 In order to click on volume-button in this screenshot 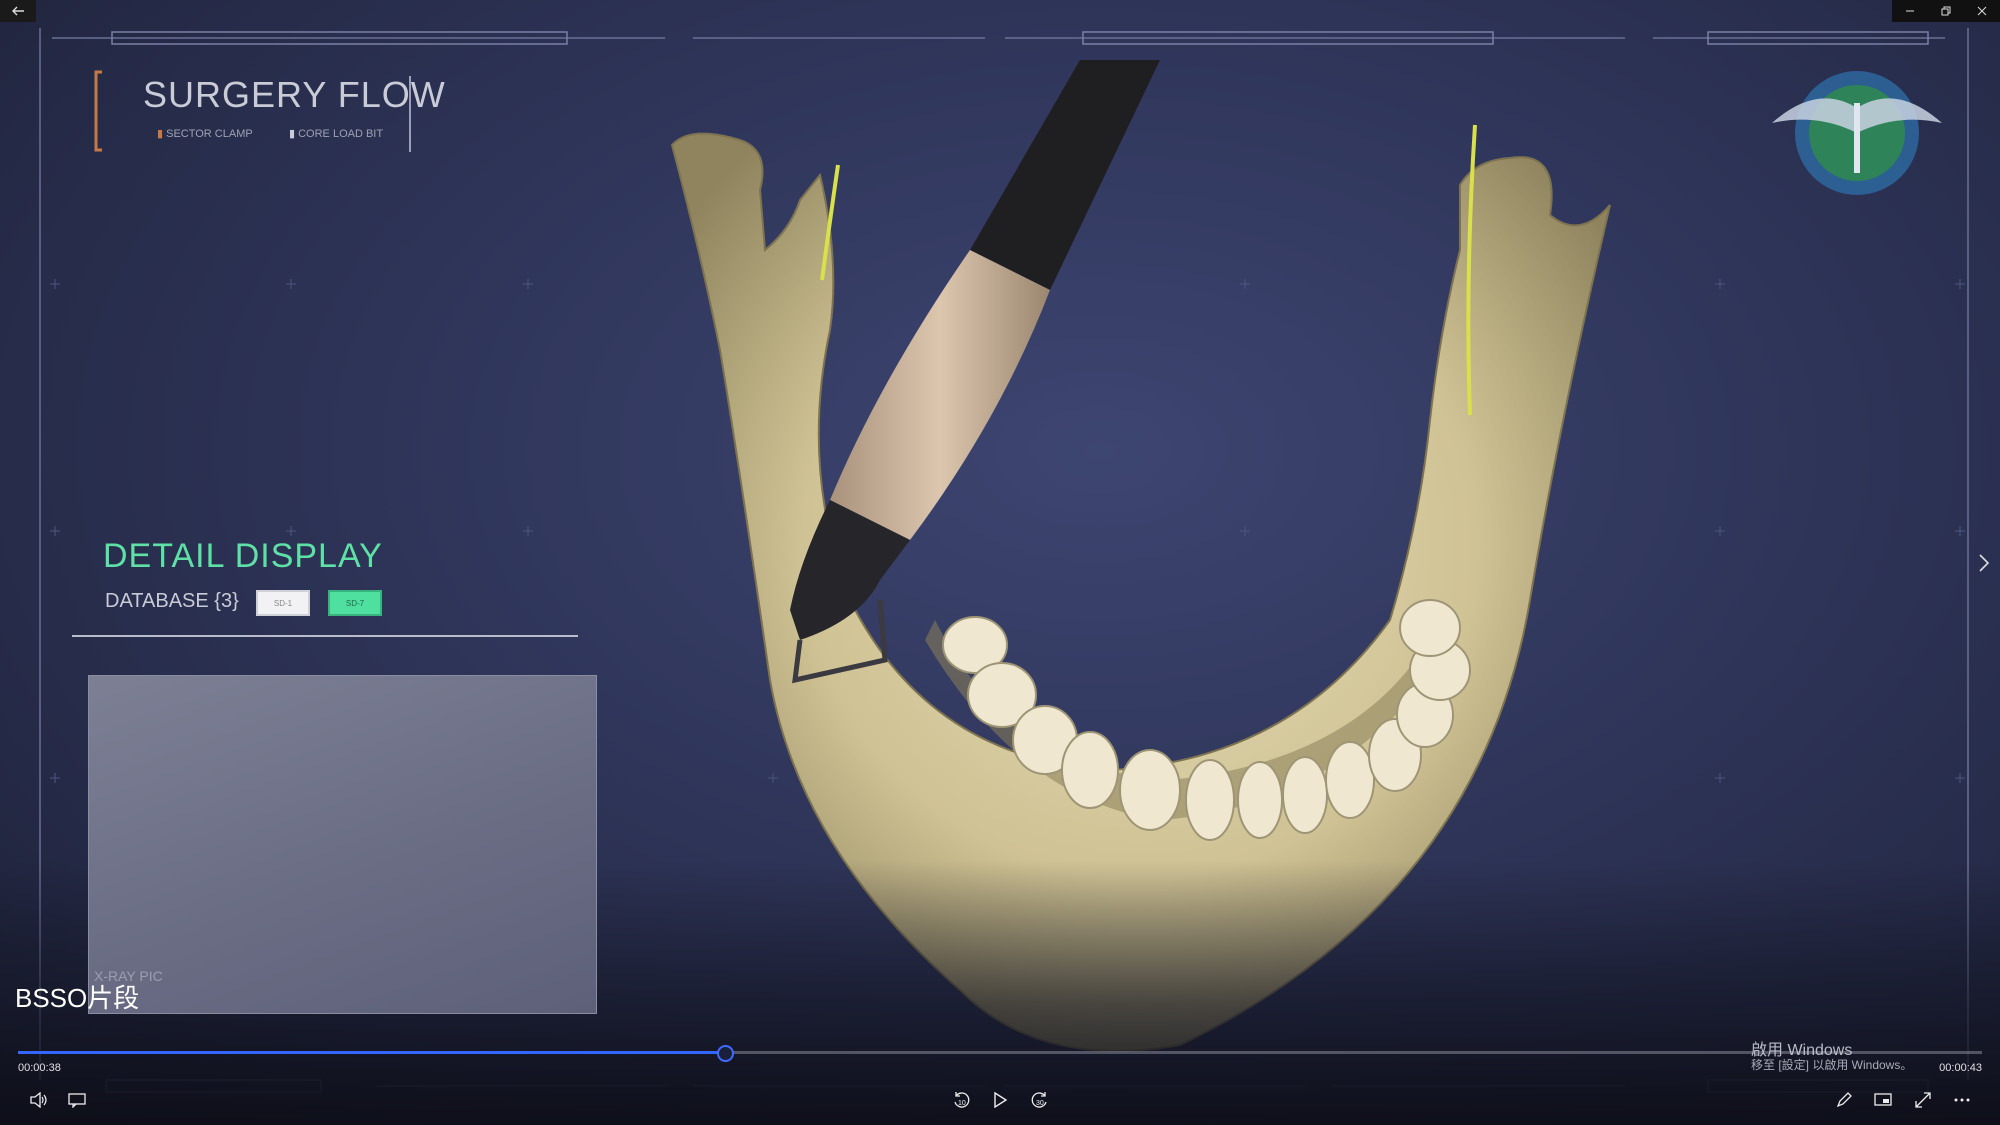, I will do `click(38, 1100)`.